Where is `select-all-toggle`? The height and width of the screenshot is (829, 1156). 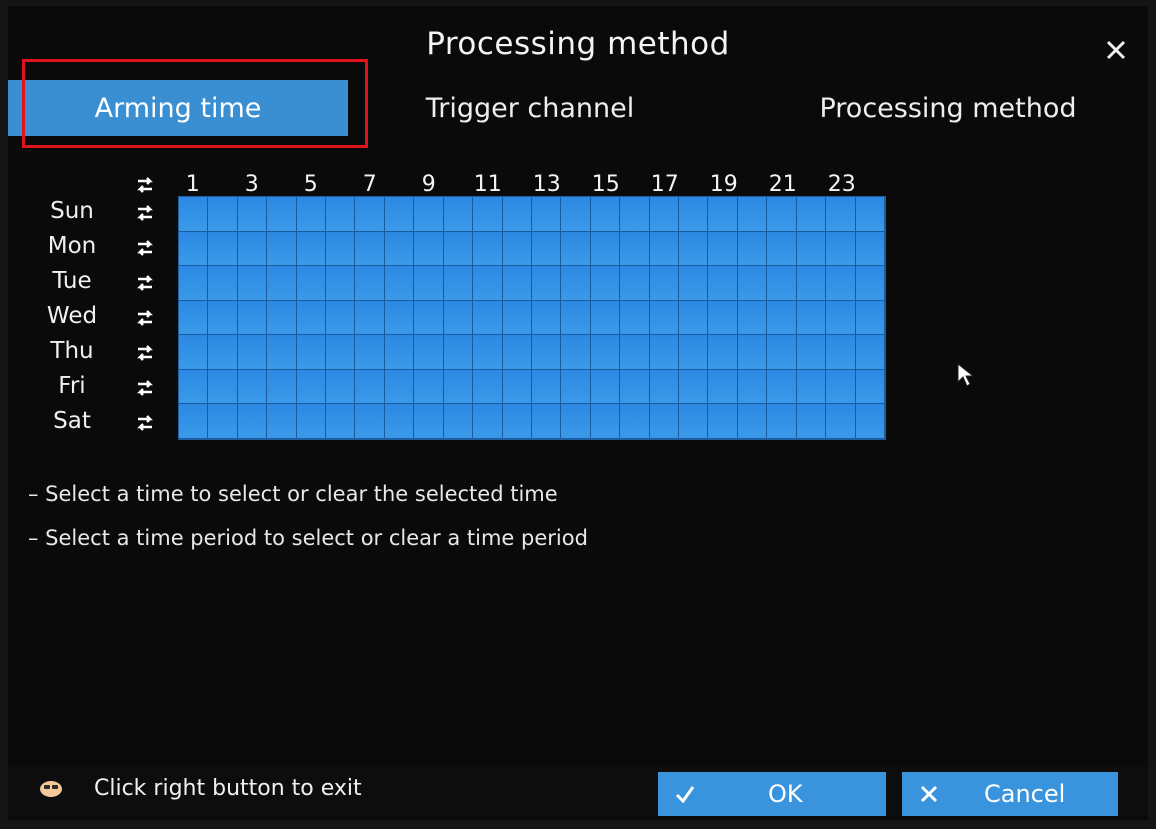 select-all-toggle is located at coordinates (145, 185).